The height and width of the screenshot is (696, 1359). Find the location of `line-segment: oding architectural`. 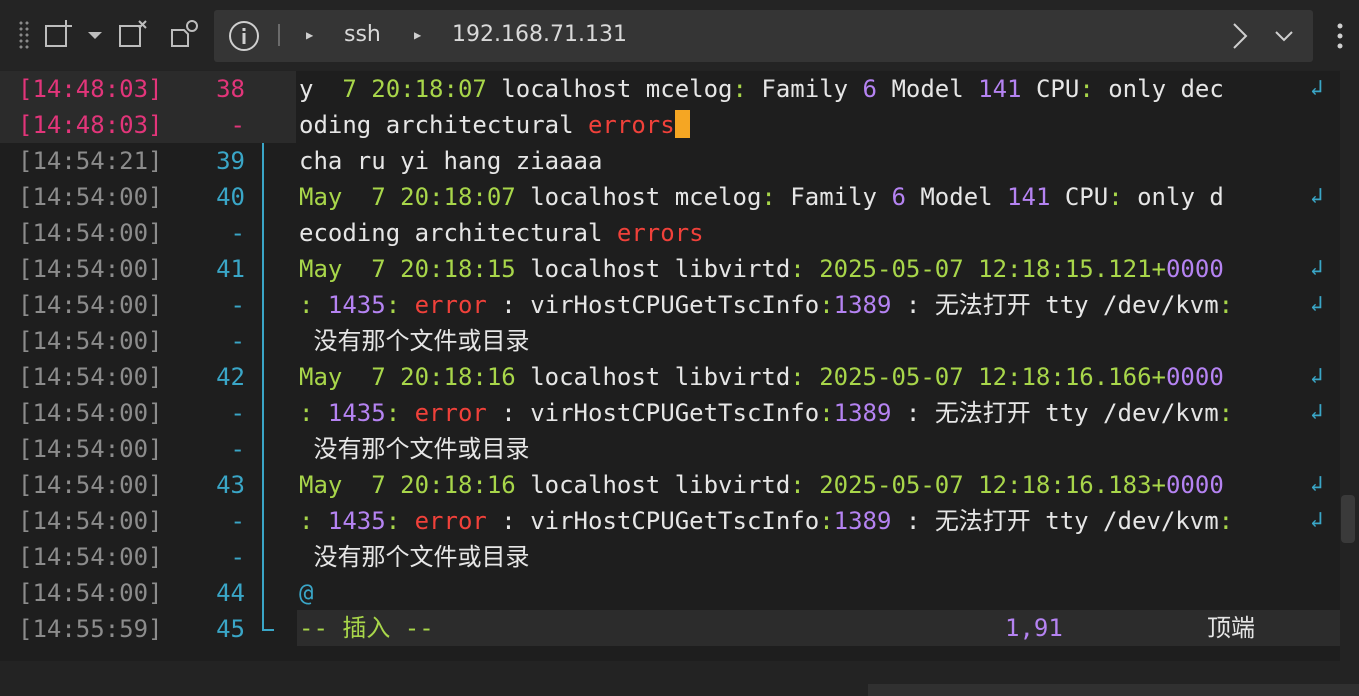

line-segment: oding architectural is located at coordinates (443, 125).